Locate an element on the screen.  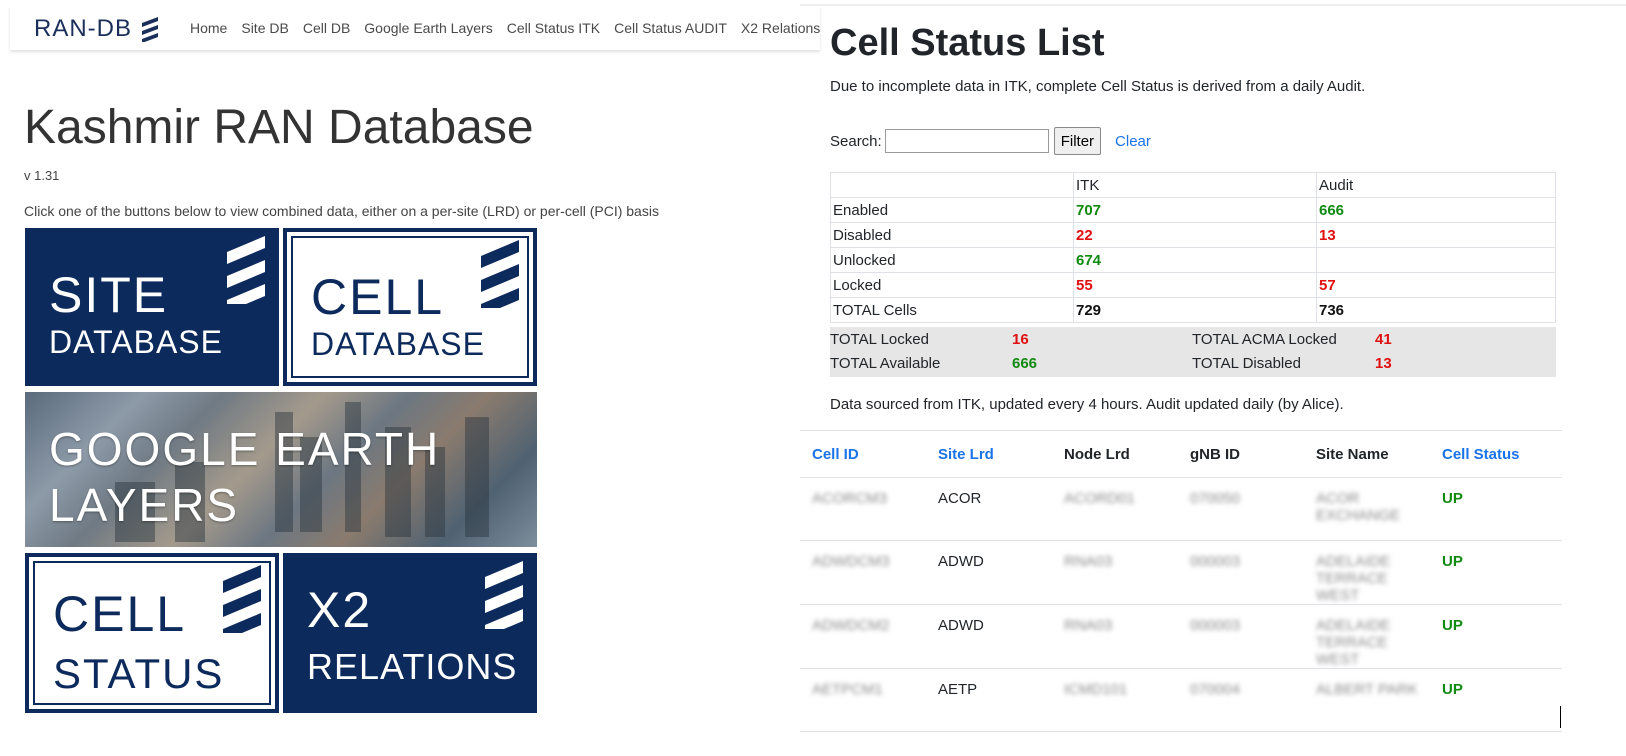
nav-cell-db: Cell DB is located at coordinates (326, 28).